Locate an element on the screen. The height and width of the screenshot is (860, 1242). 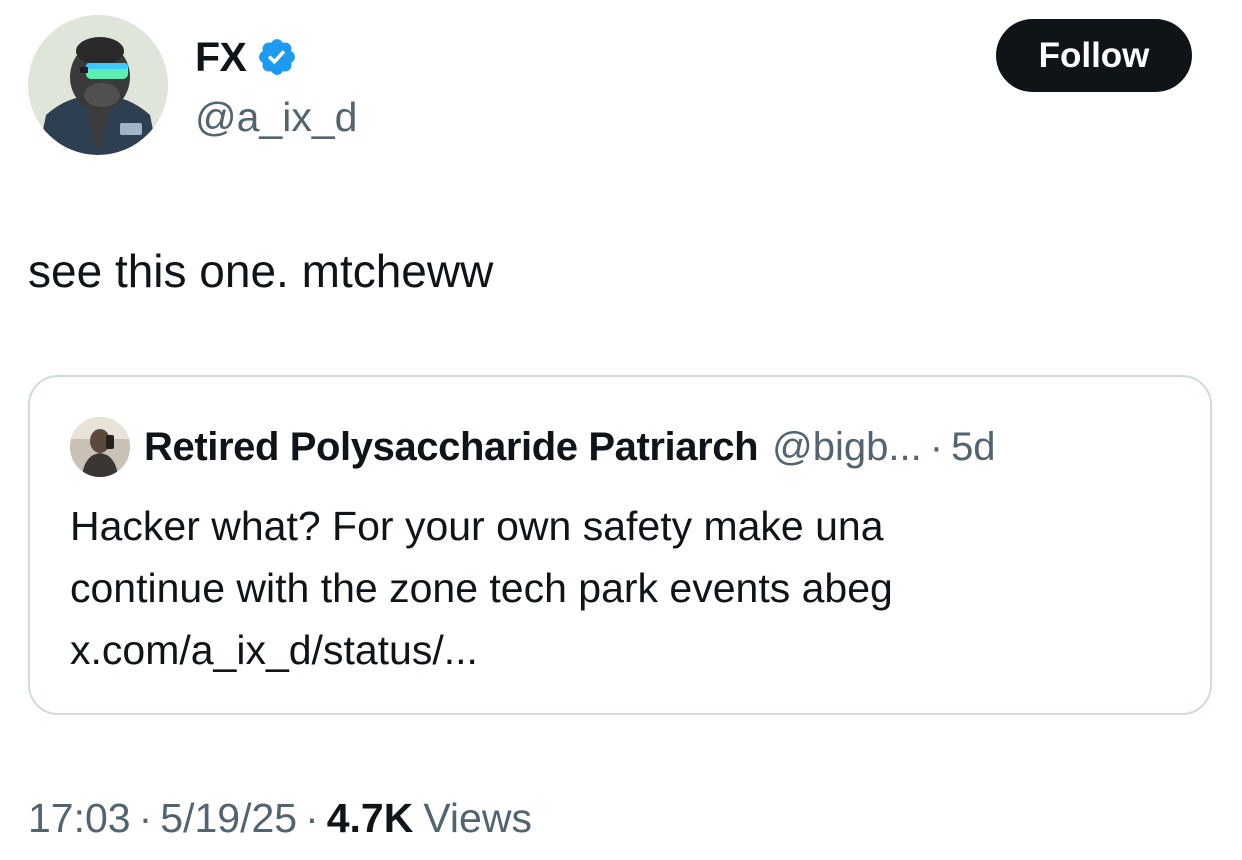
views-count: 4.7K is located at coordinates (370, 818).